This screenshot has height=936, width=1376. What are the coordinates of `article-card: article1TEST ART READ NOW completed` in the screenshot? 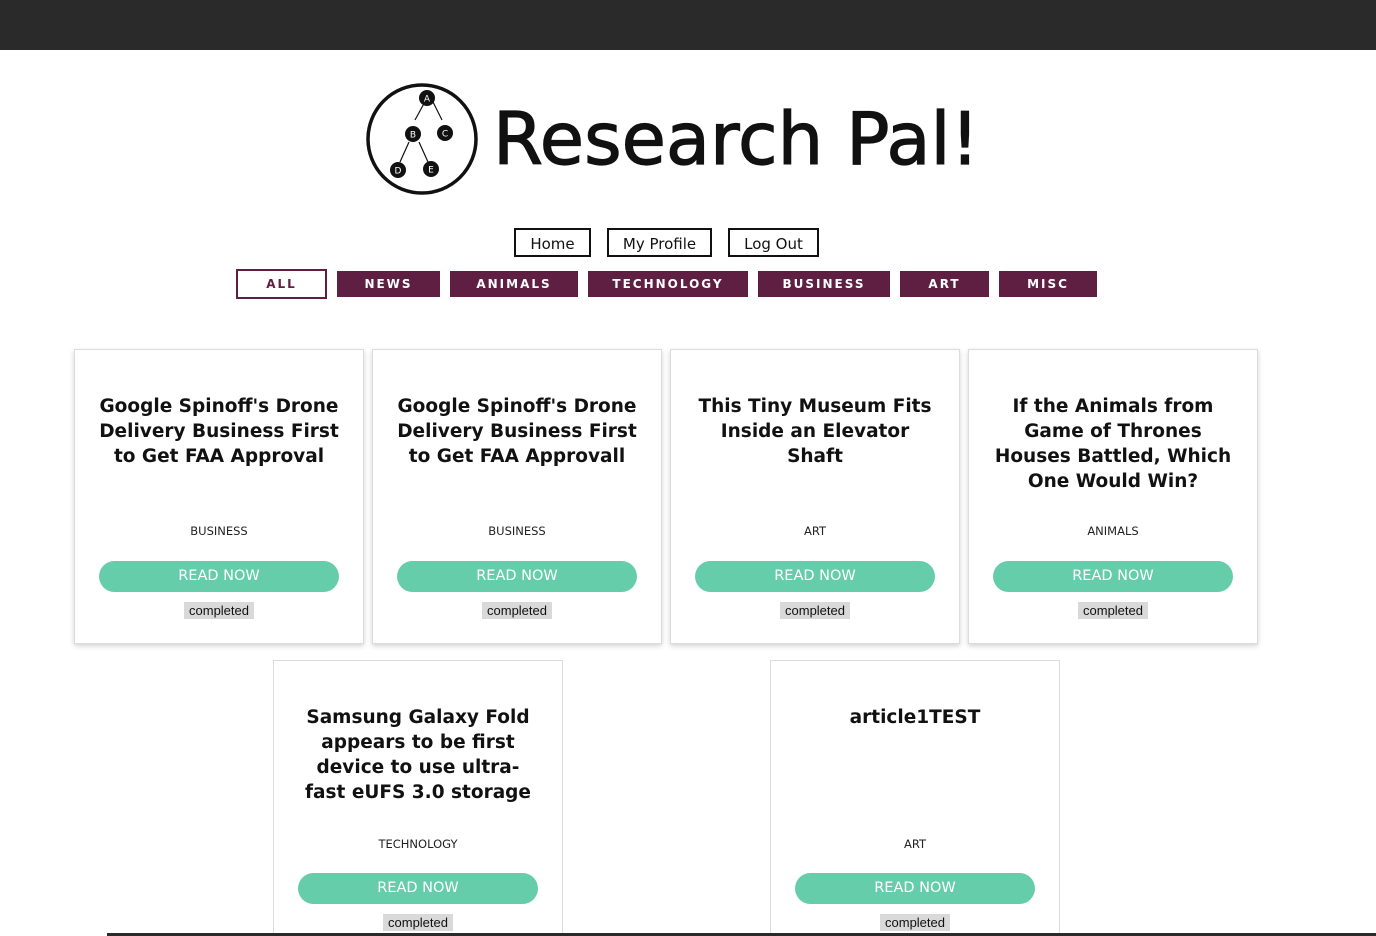 It's located at (915, 798).